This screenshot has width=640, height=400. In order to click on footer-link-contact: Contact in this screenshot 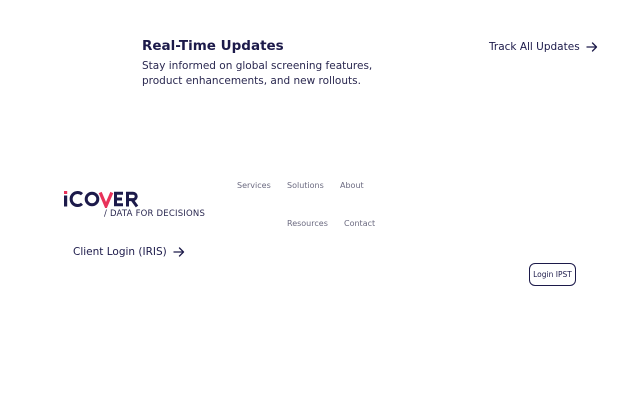, I will do `click(359, 223)`.